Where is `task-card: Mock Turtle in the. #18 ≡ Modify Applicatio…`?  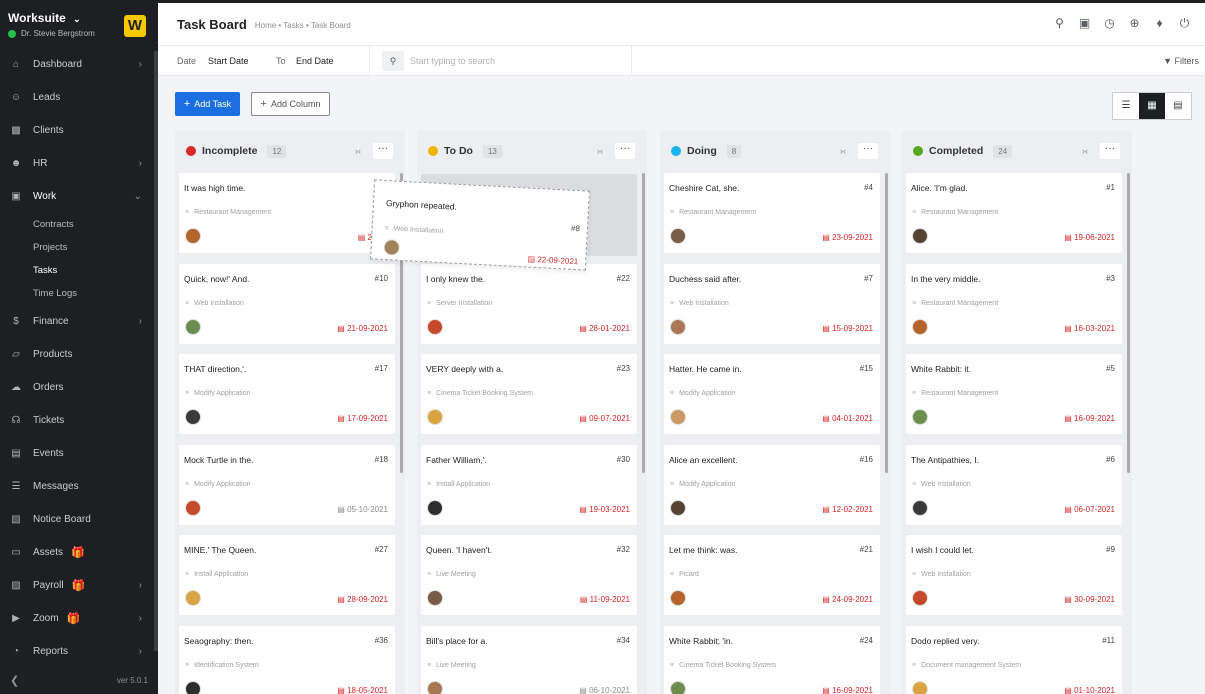
task-card: Mock Turtle in the. #18 ≡ Modify Applicatio… is located at coordinates (287, 484).